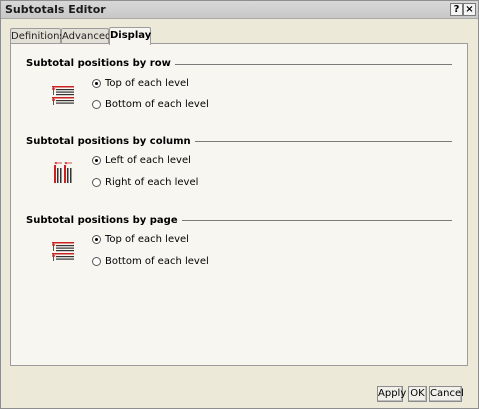  I want to click on radio-label: Left of each level, so click(148, 160).